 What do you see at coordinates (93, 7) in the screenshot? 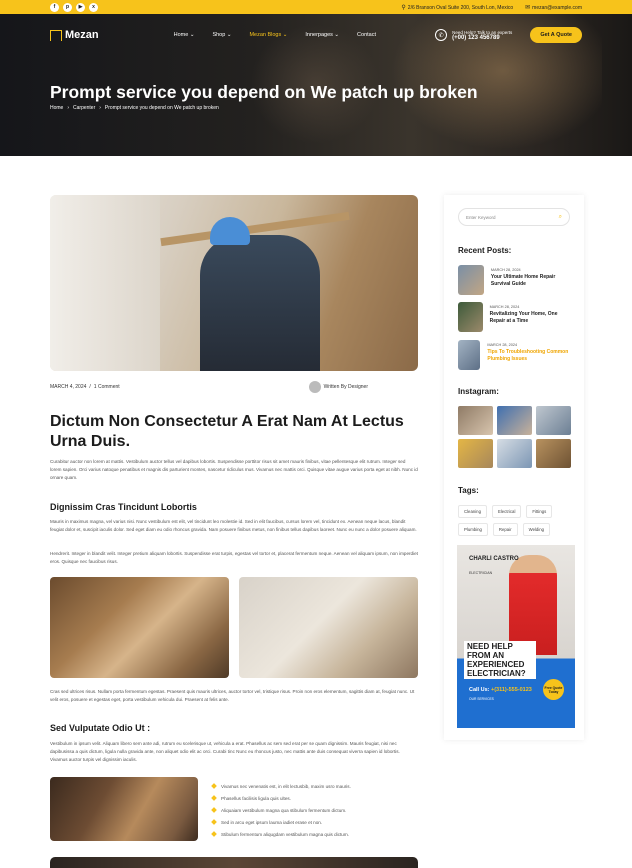
I see `x-icon: x` at bounding box center [93, 7].